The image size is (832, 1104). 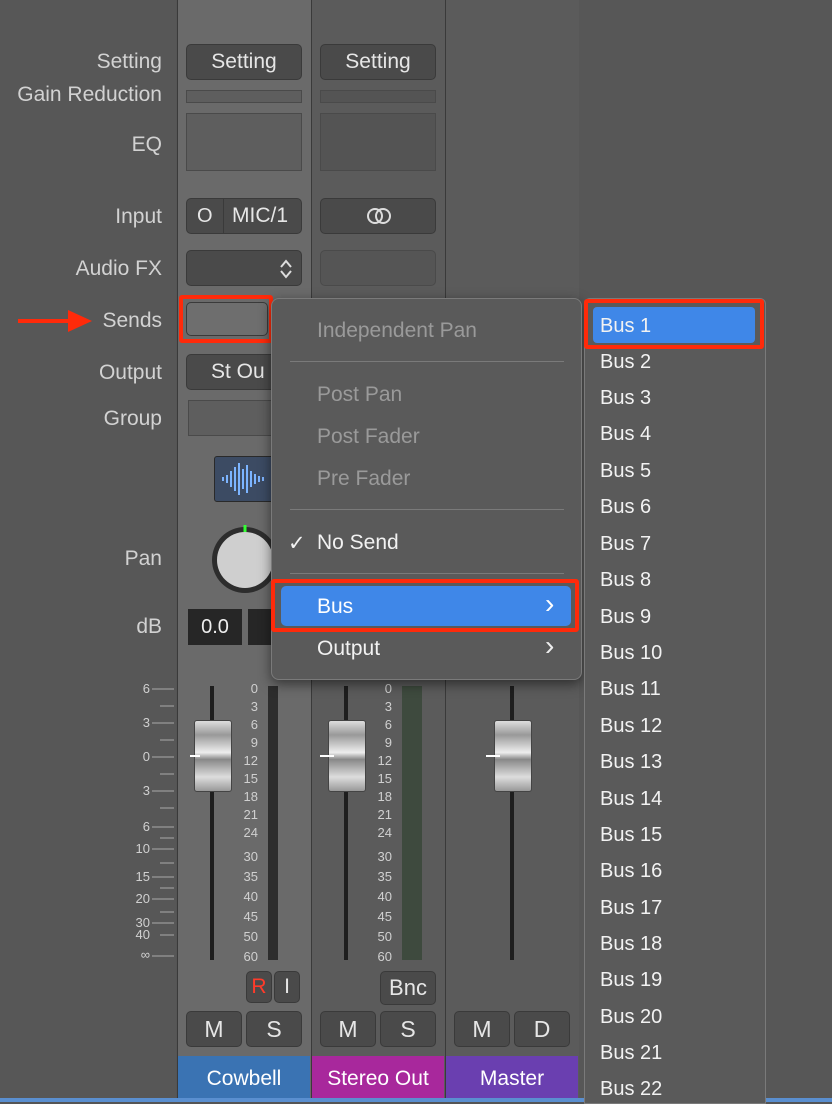 What do you see at coordinates (129, 61) in the screenshot?
I see `setting-label: Setting` at bounding box center [129, 61].